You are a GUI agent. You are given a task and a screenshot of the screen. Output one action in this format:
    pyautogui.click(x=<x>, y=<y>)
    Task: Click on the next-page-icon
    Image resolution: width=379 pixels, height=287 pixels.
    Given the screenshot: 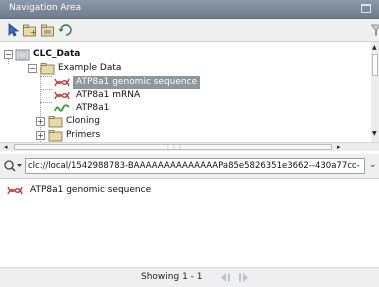 What is the action you would take?
    pyautogui.click(x=243, y=277)
    